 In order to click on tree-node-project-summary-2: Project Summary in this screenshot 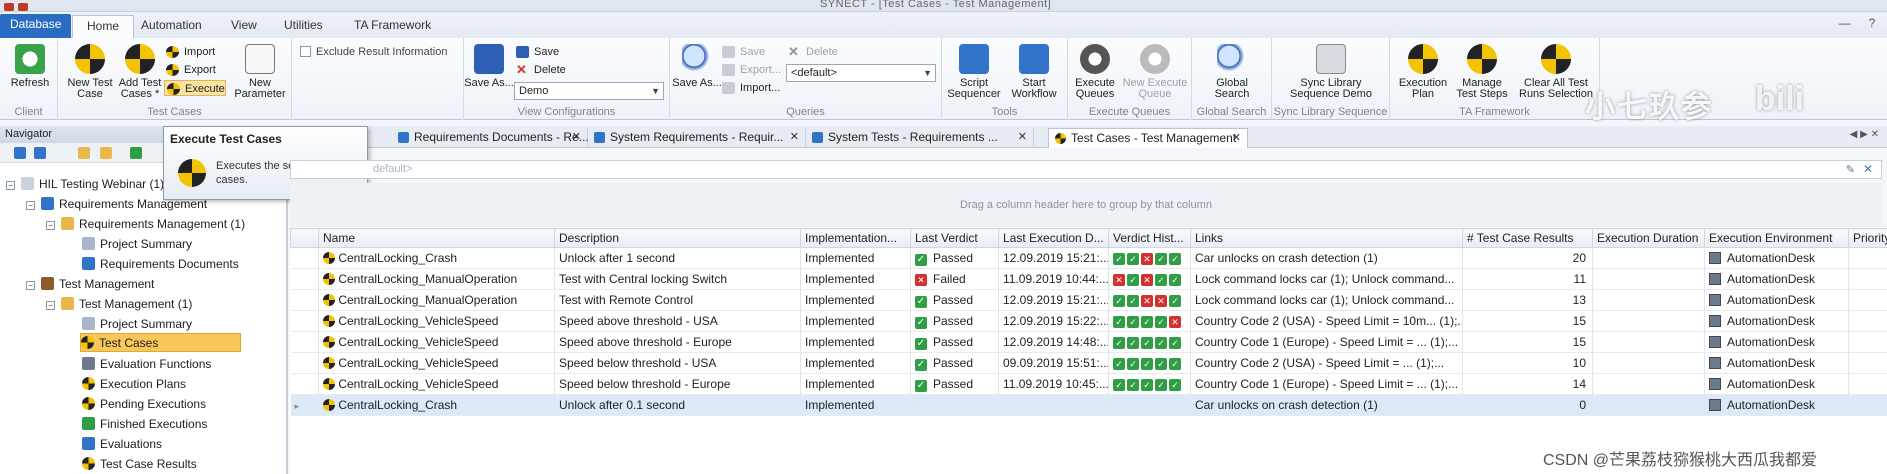, I will do `click(137, 324)`.